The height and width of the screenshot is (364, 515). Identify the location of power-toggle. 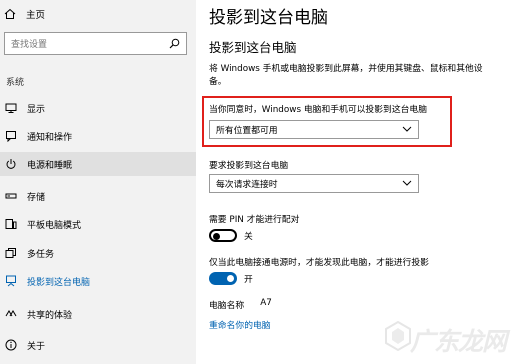
(223, 278).